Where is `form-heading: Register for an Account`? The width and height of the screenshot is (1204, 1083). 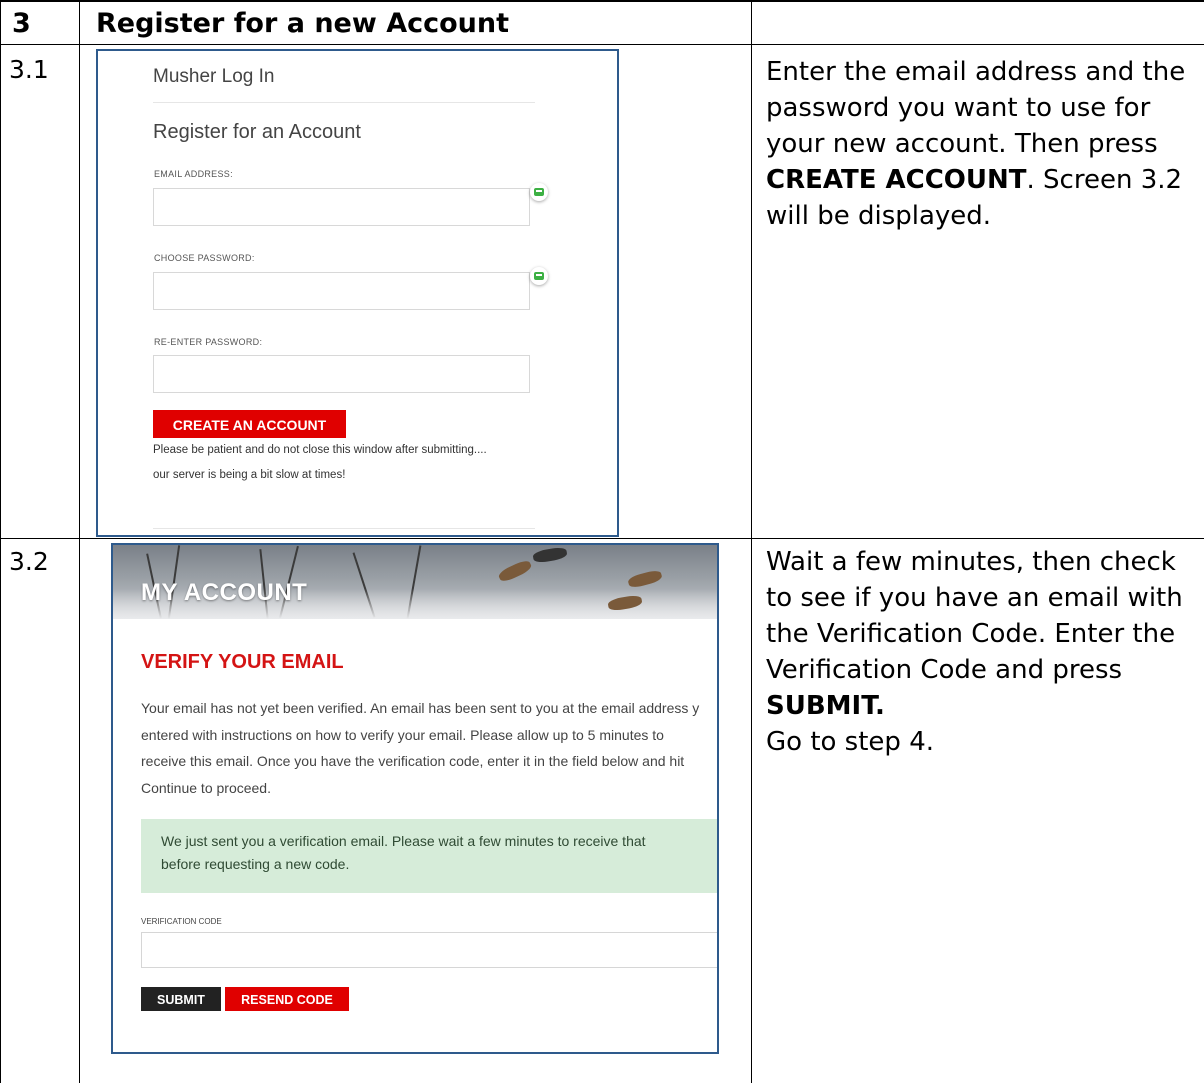 form-heading: Register for an Account is located at coordinates (257, 132).